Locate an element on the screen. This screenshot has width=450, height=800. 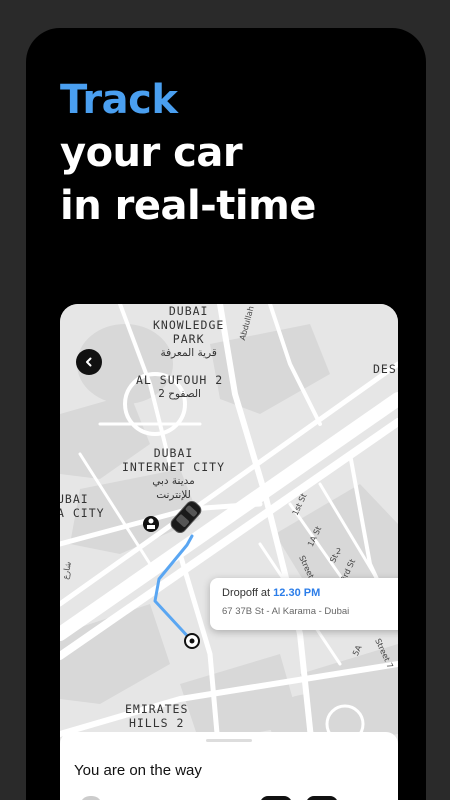
back-button is located at coordinates (89, 362).